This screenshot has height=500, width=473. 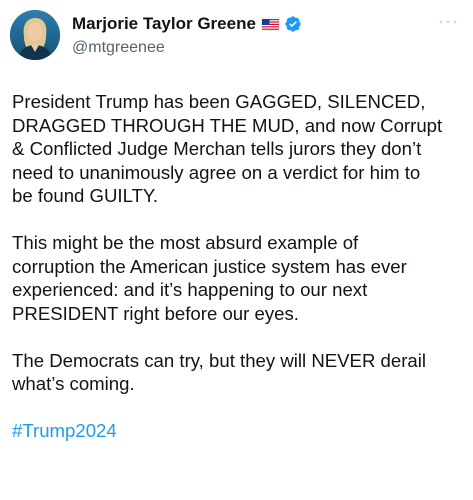 I want to click on author-block: Marjorie Taylor Greene @mtgreenee, so click(x=242, y=35).